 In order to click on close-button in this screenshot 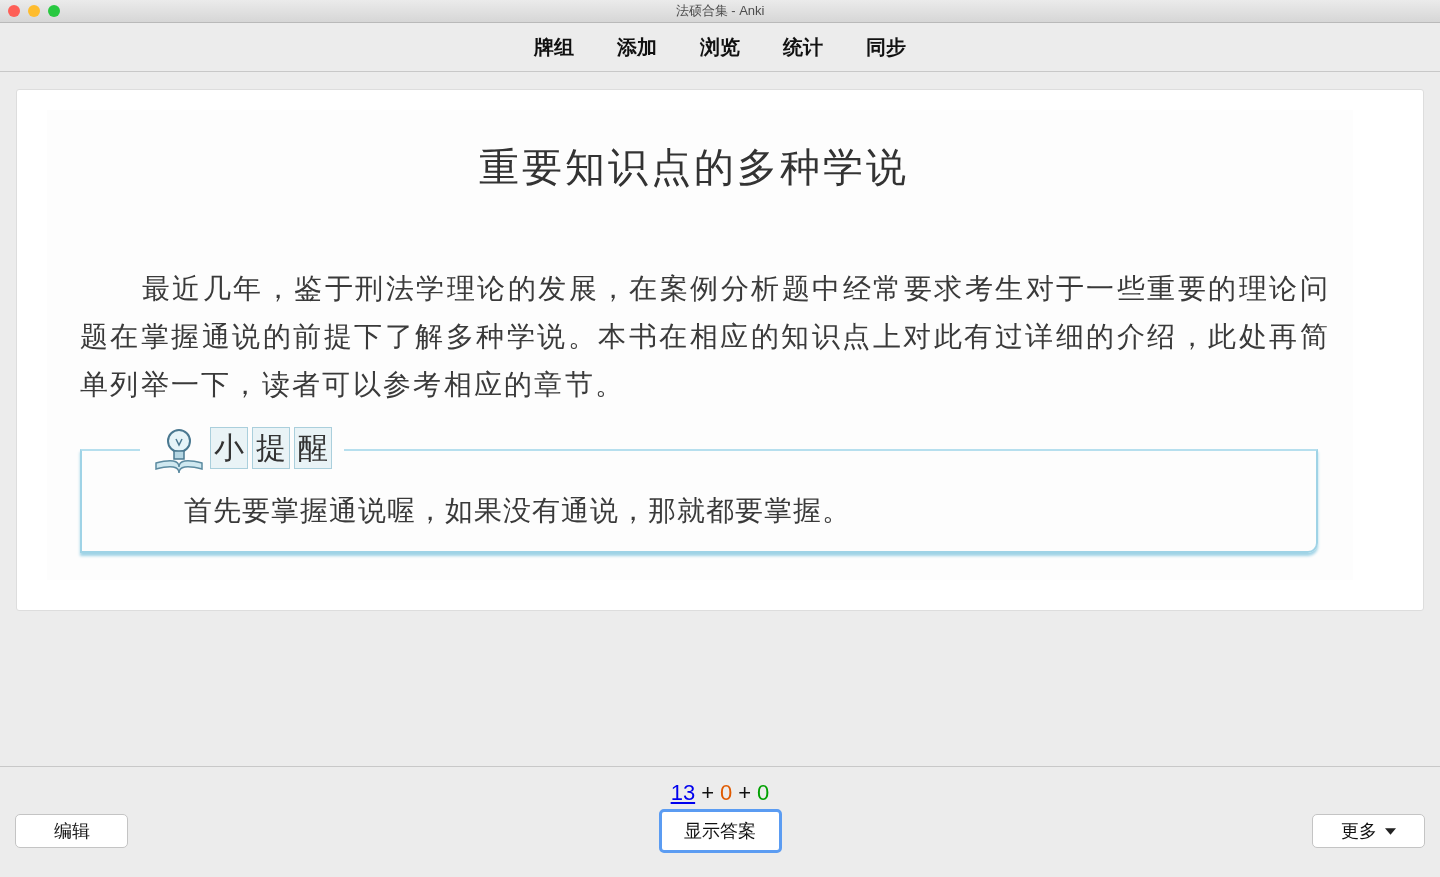, I will do `click(14, 11)`.